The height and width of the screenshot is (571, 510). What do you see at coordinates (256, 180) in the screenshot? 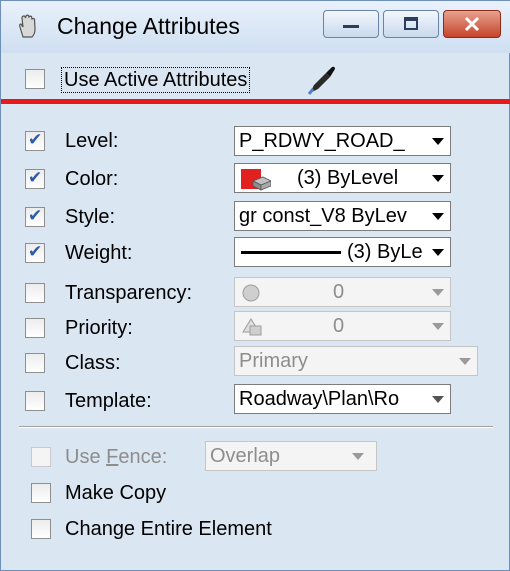
I see `color-swatch-icon` at bounding box center [256, 180].